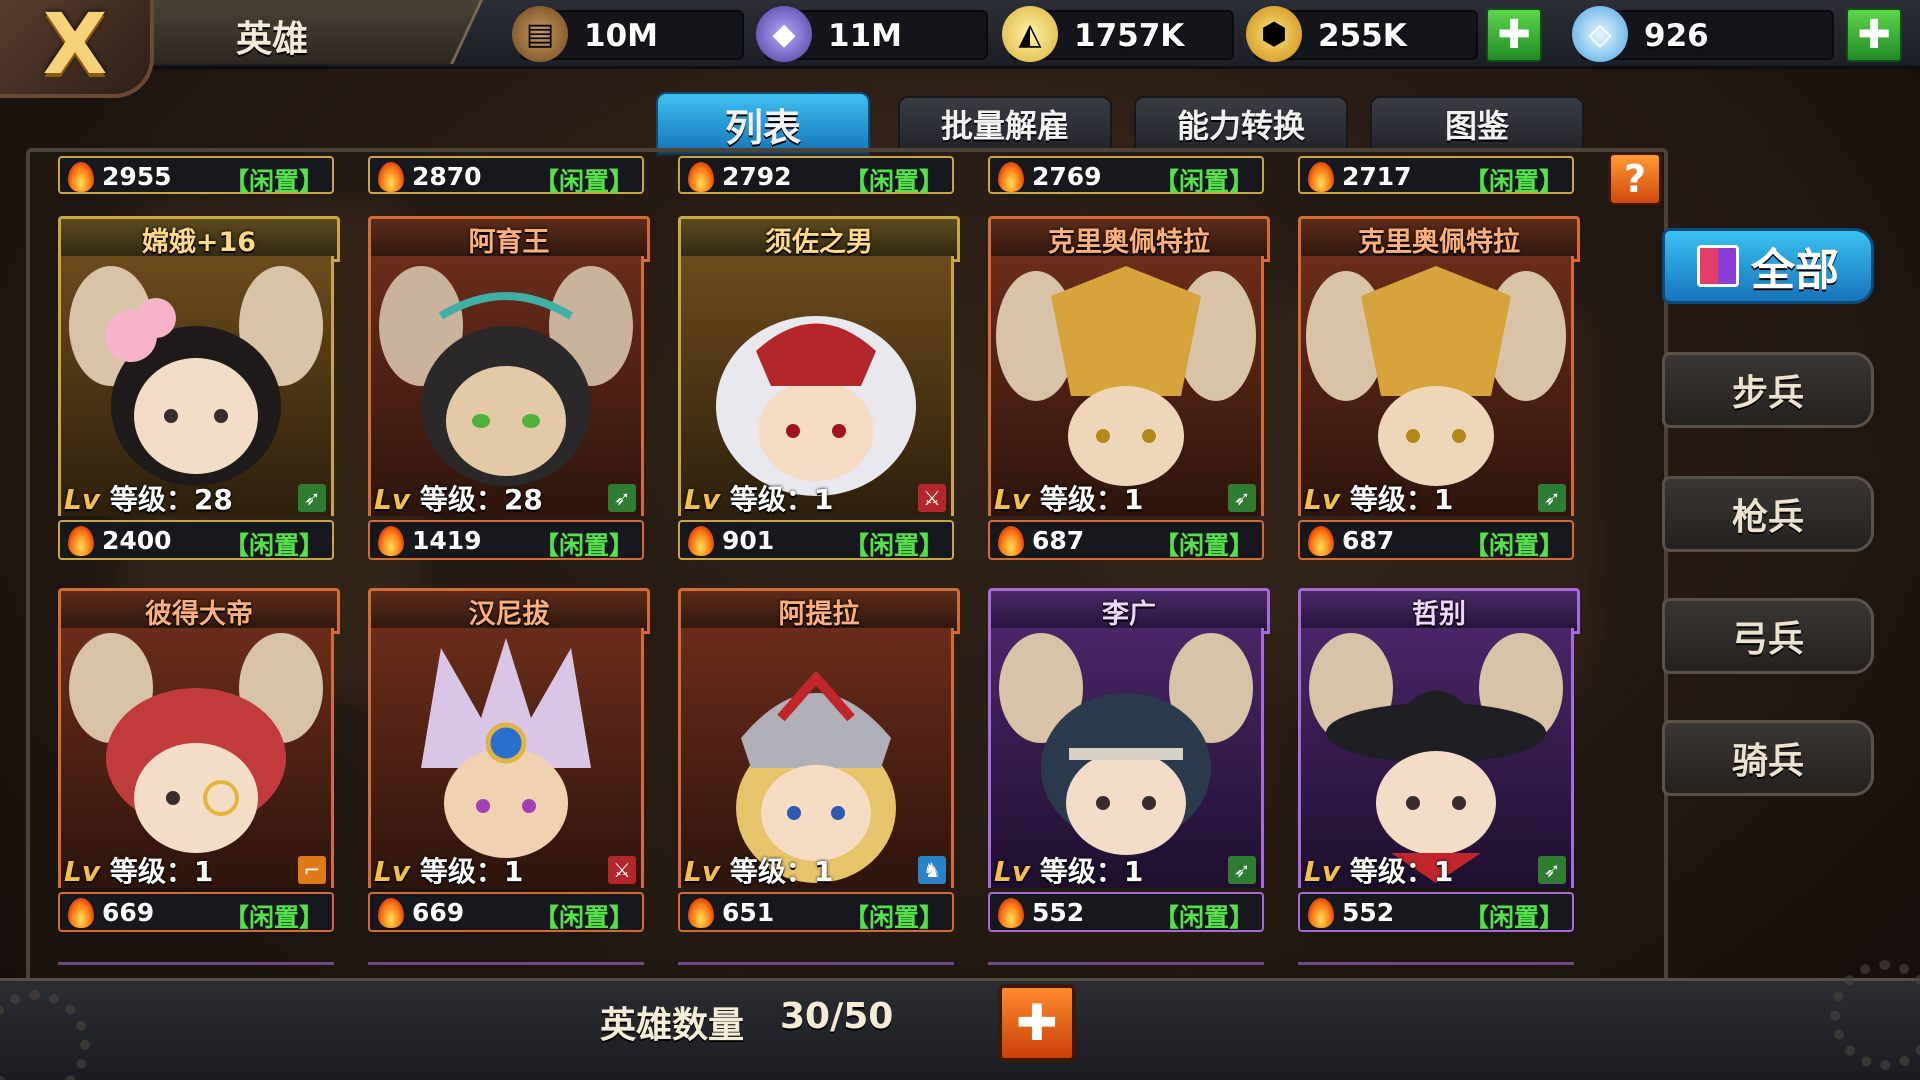  I want to click on hero-card-partial: 2717 【闲置】, so click(1436, 176).